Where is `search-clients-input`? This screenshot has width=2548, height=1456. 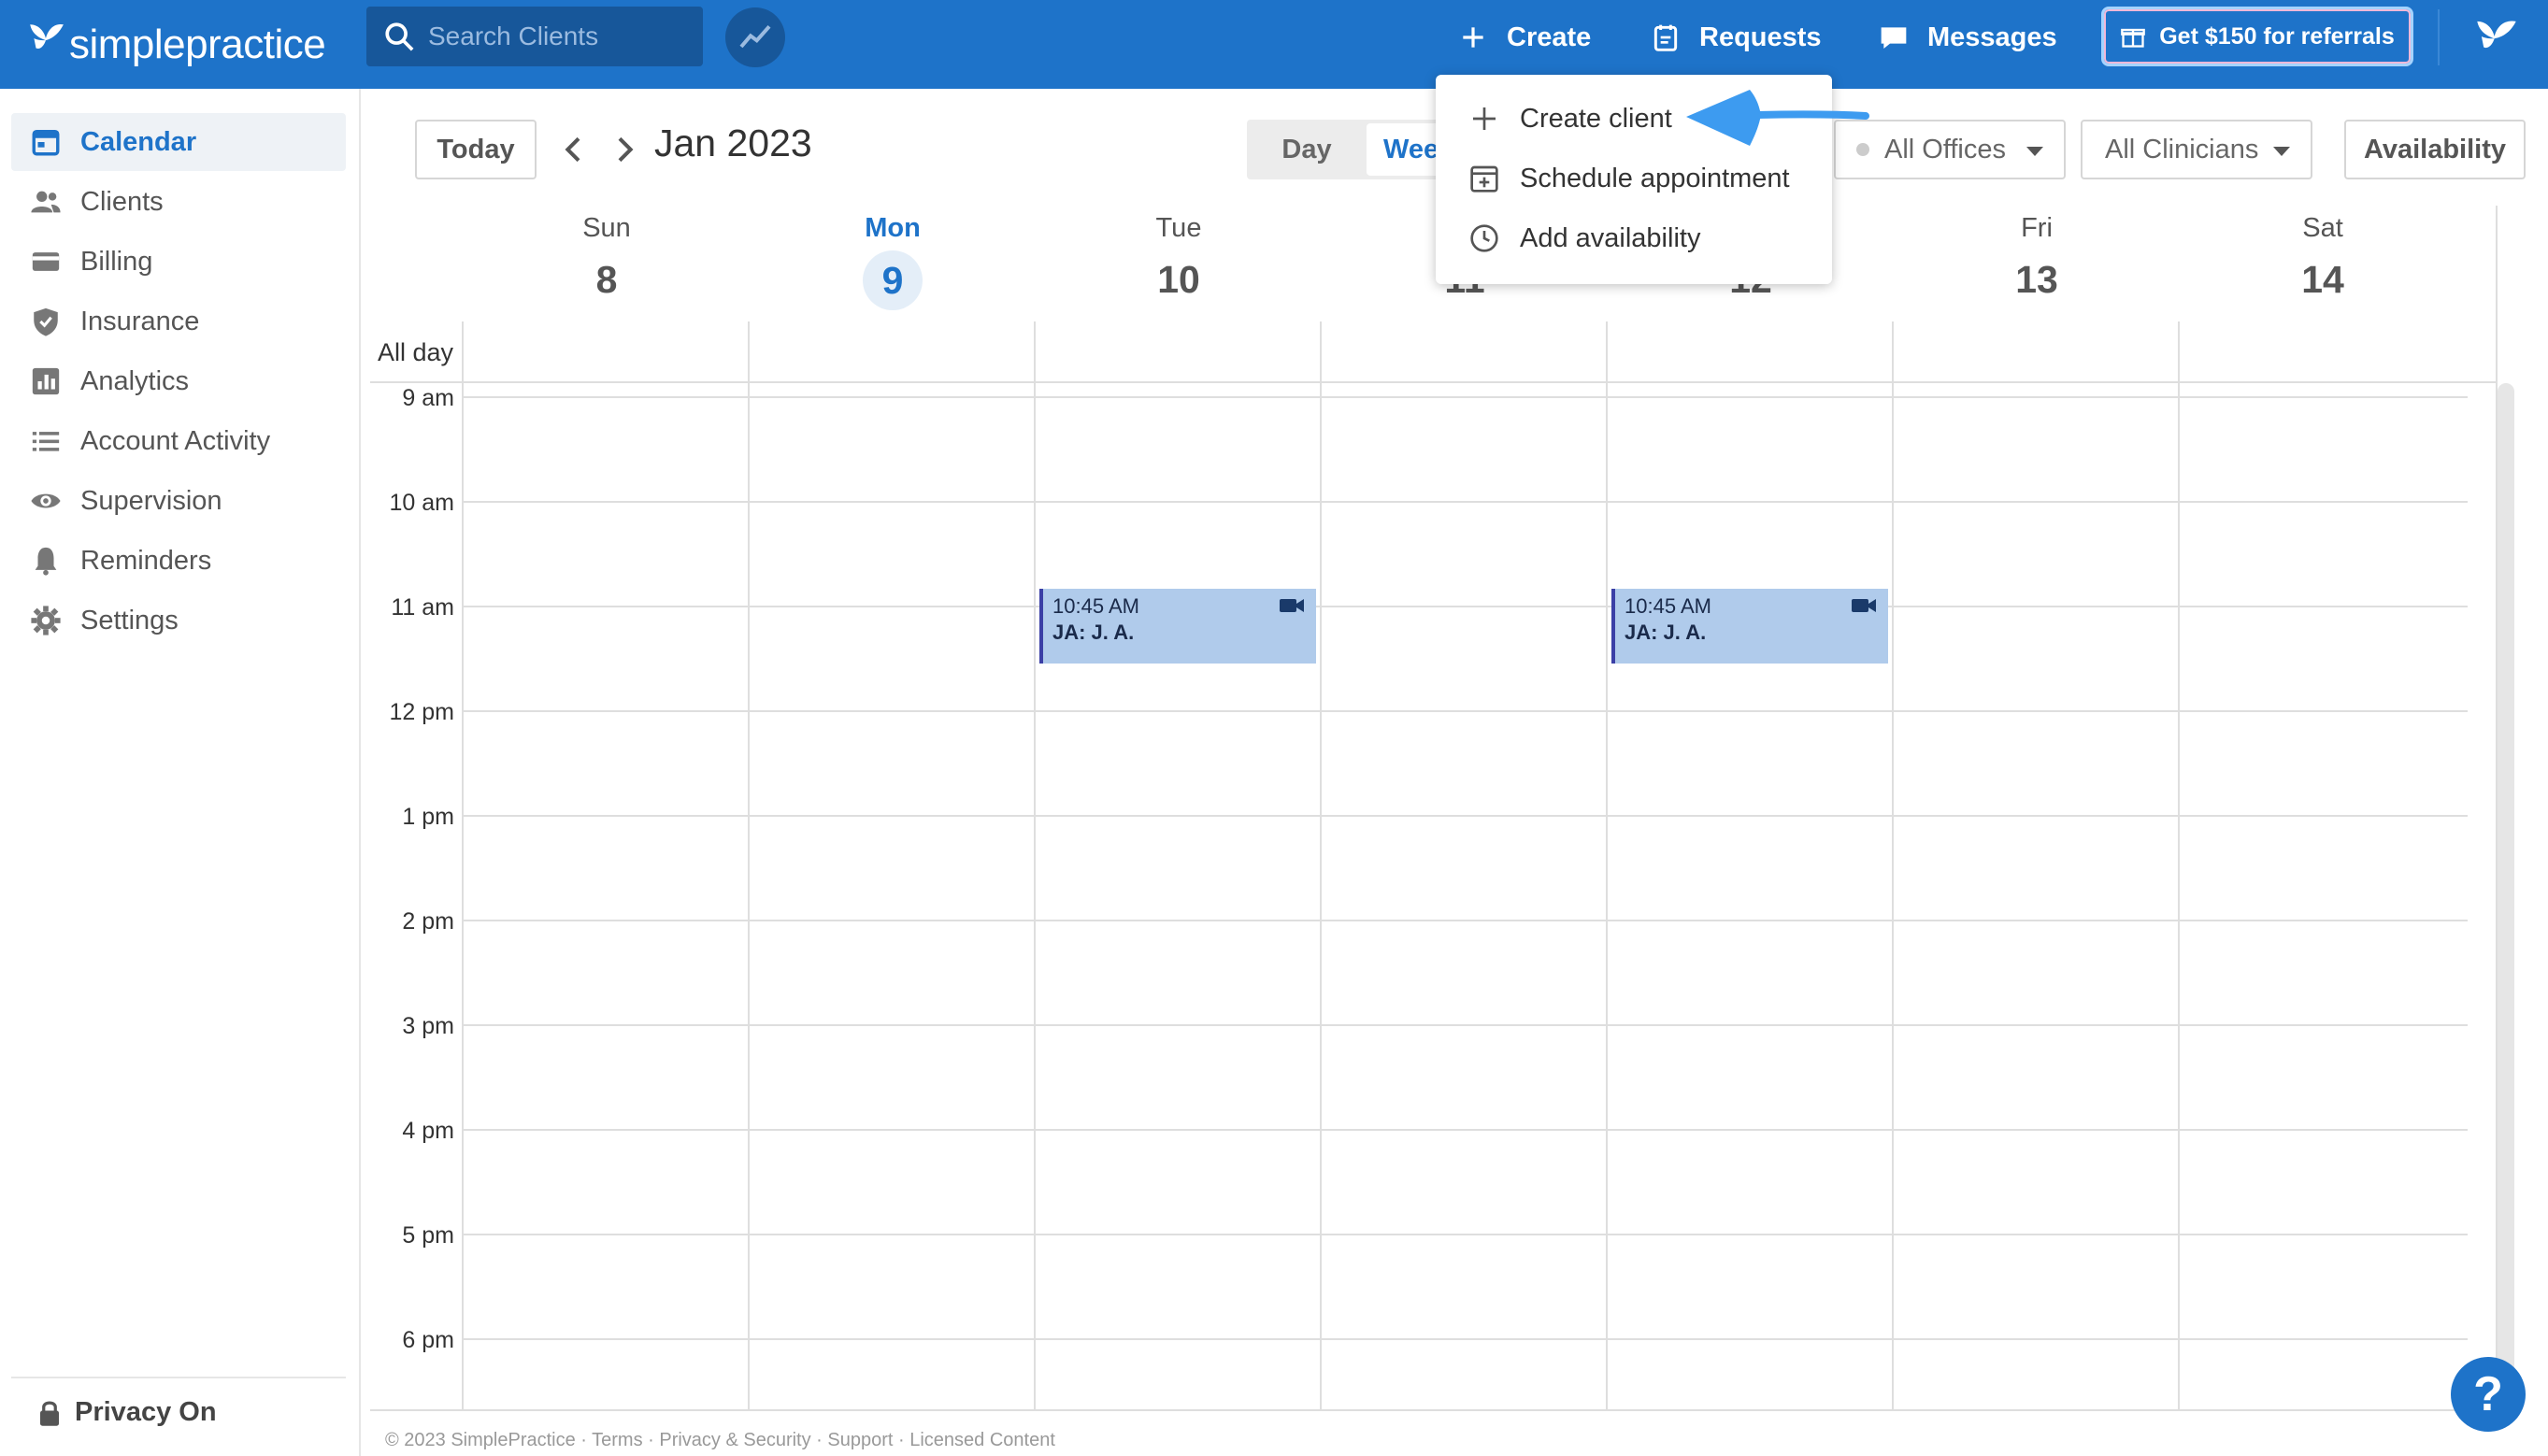 search-clients-input is located at coordinates (559, 36).